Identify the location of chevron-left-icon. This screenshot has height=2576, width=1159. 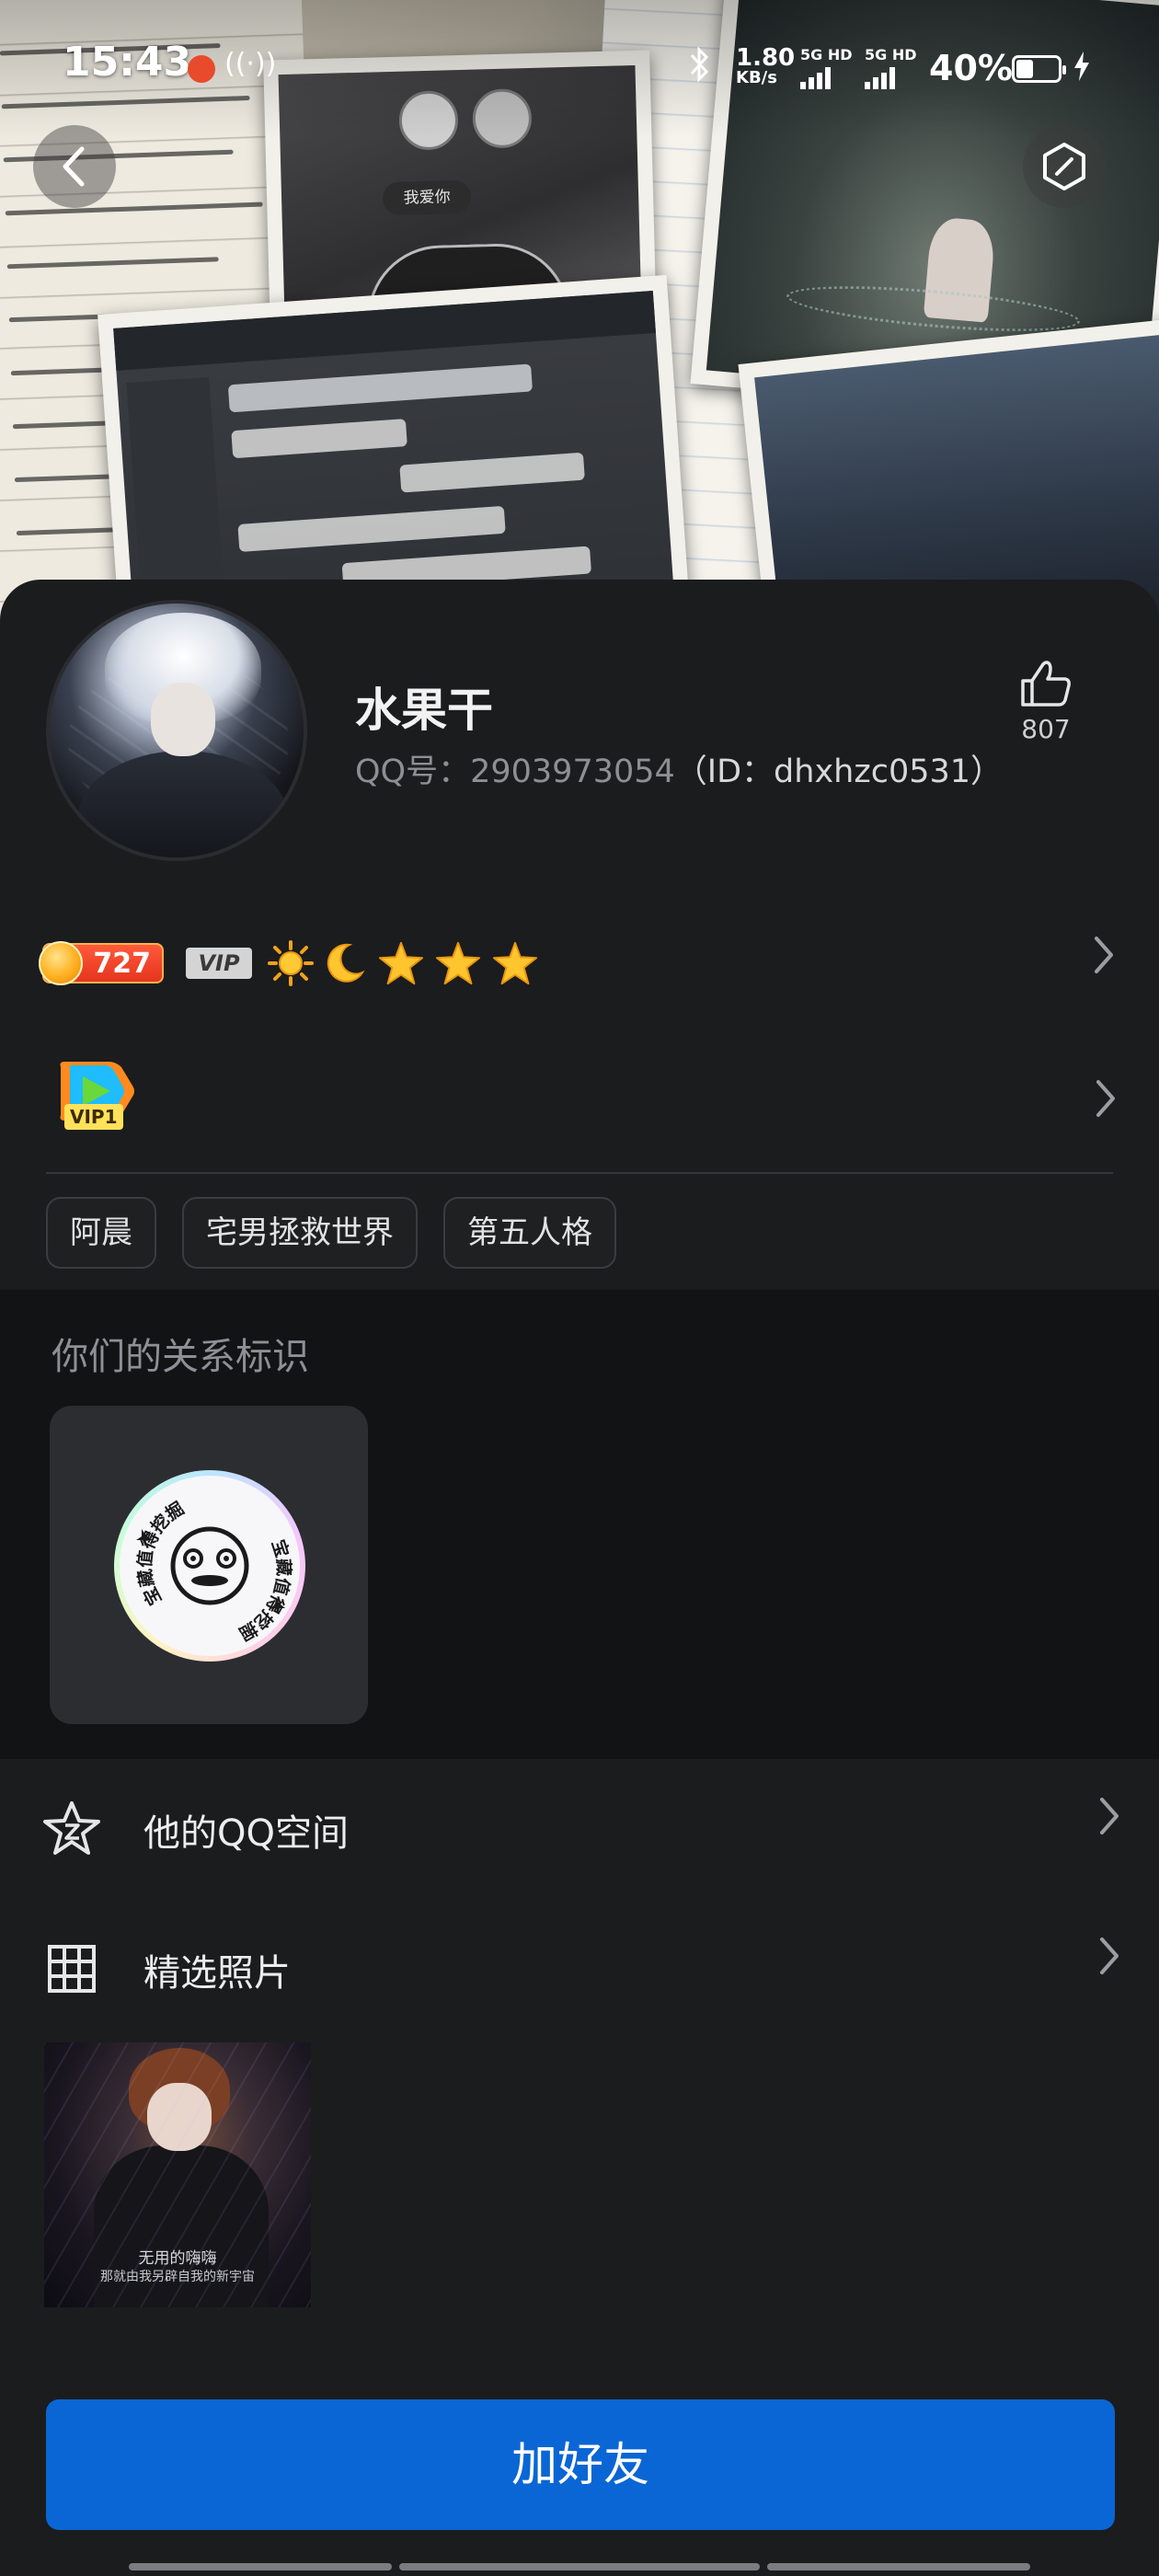
(74, 166).